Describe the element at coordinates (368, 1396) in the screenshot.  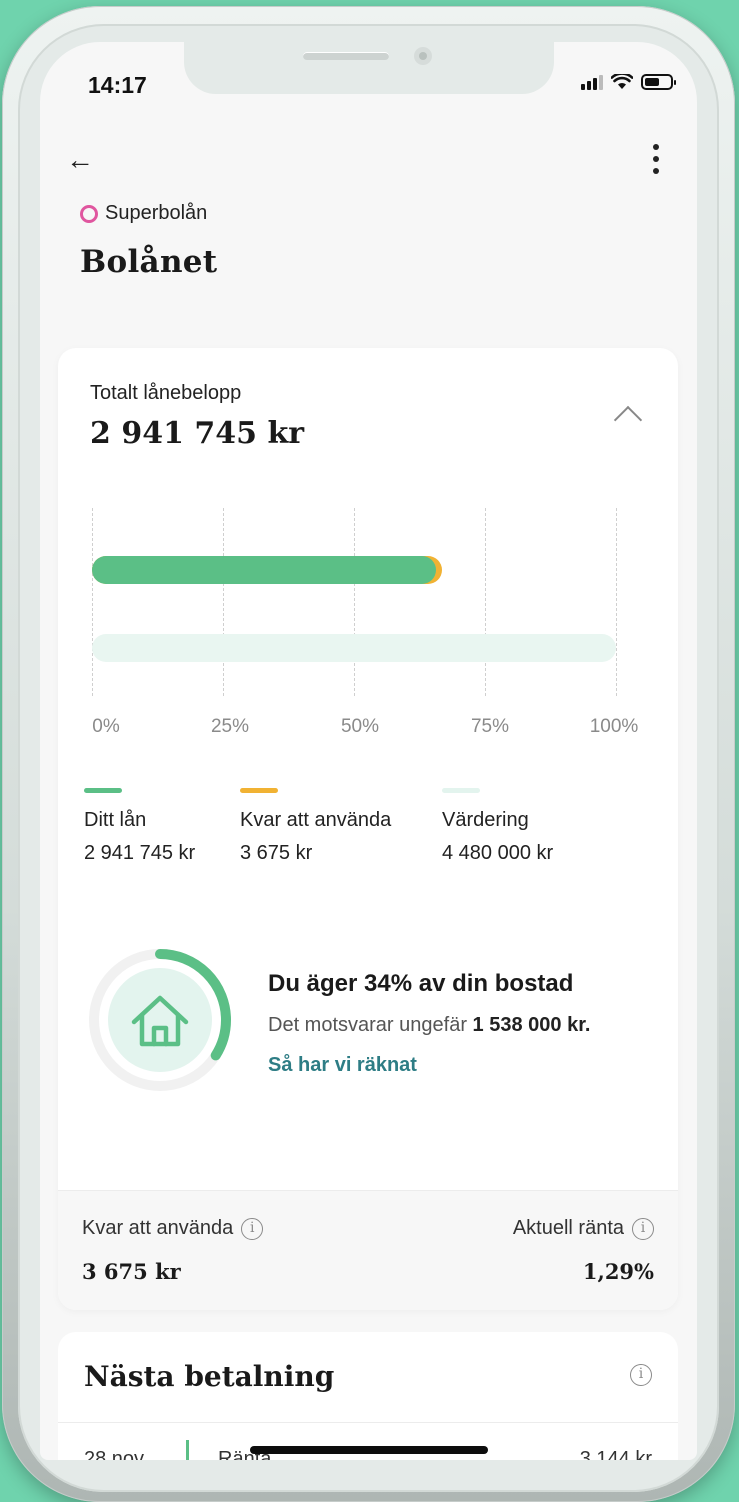
I see `next-payment-card: Nästa betalning i 28 nov Ränta 3 144 kr` at that location.